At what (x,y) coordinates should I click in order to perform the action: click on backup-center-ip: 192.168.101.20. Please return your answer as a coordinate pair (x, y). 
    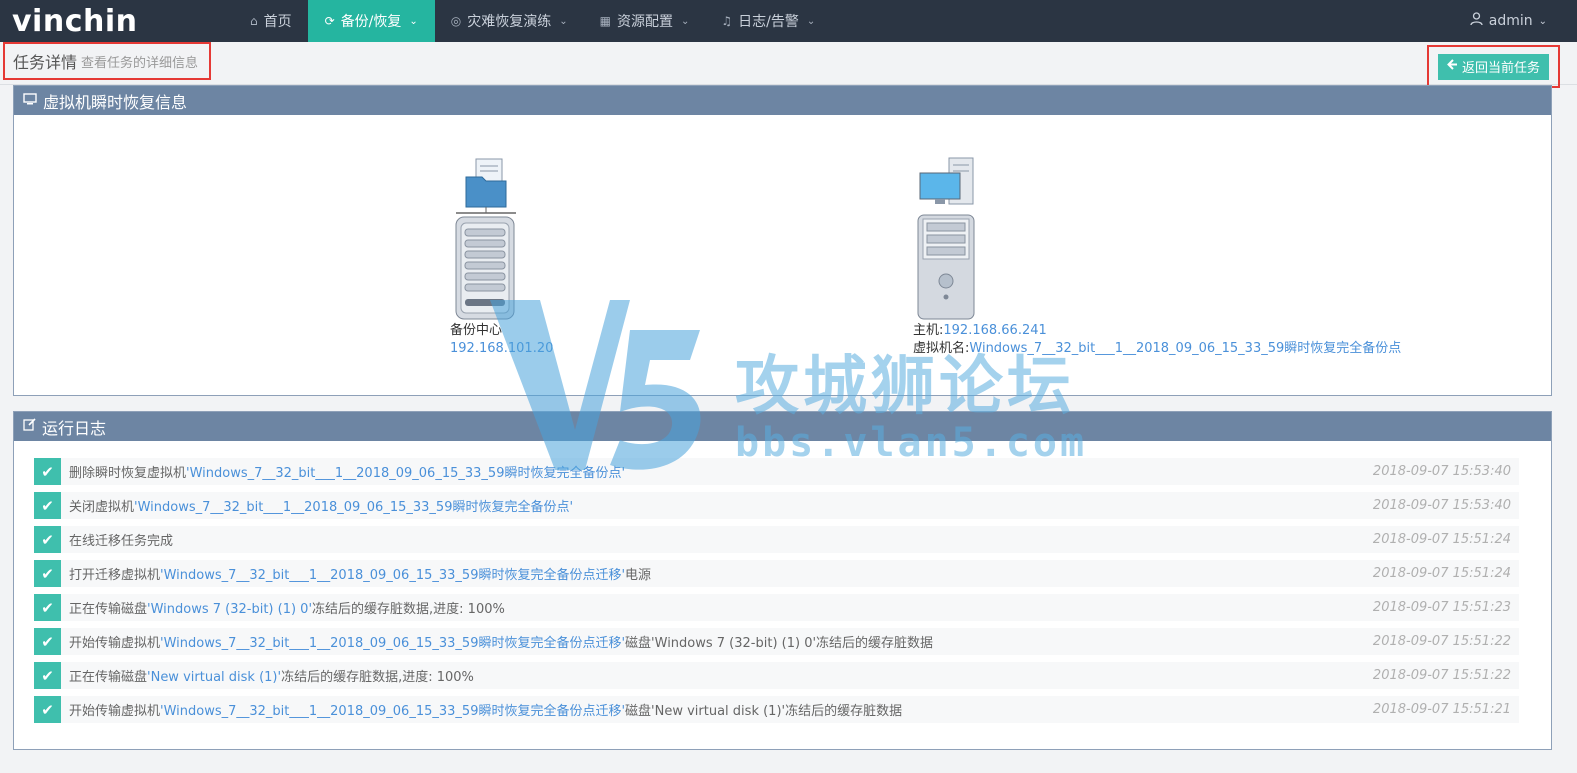
    Looking at the image, I should click on (501, 349).